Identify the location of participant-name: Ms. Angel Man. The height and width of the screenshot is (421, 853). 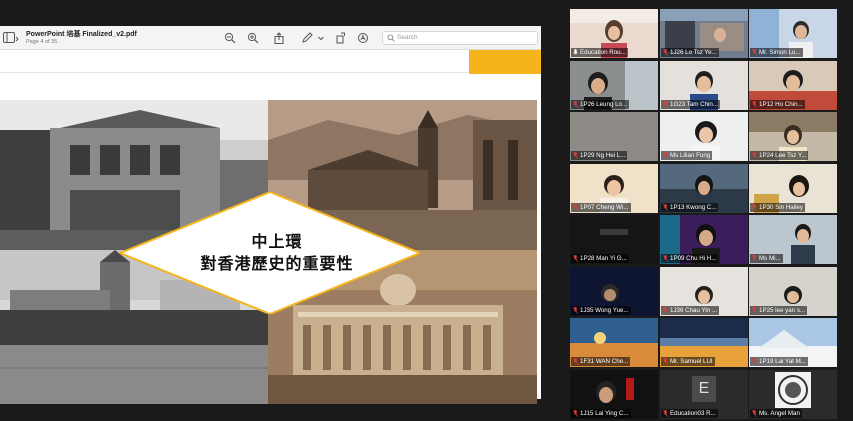
(779, 413).